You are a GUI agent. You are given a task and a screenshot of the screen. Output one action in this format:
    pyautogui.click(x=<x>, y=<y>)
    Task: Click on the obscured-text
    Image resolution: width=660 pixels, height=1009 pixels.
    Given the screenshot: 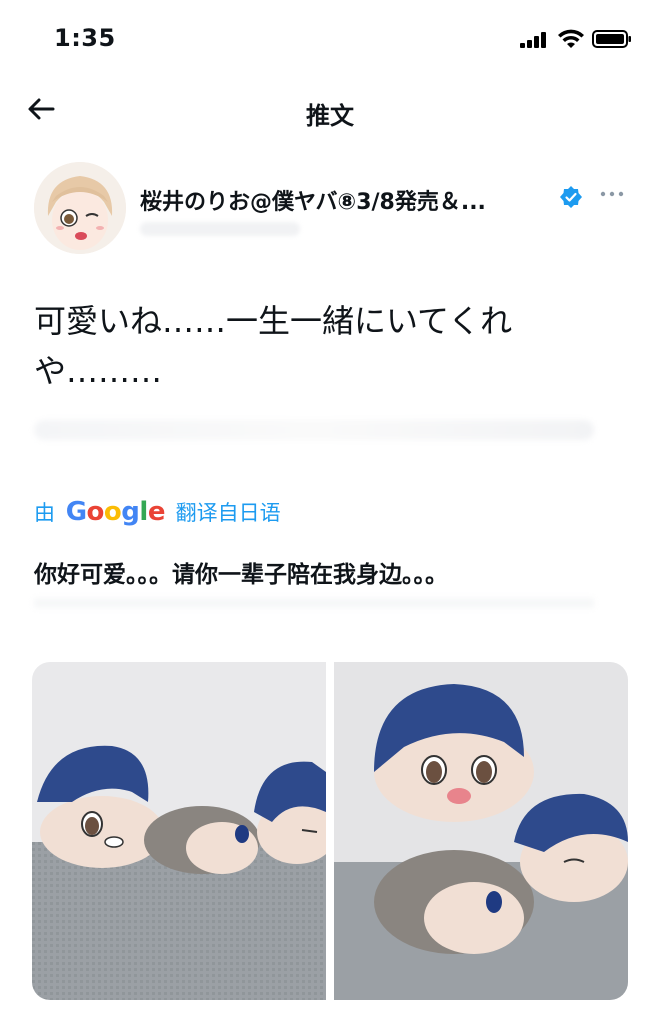 What is the action you would take?
    pyautogui.click(x=314, y=430)
    